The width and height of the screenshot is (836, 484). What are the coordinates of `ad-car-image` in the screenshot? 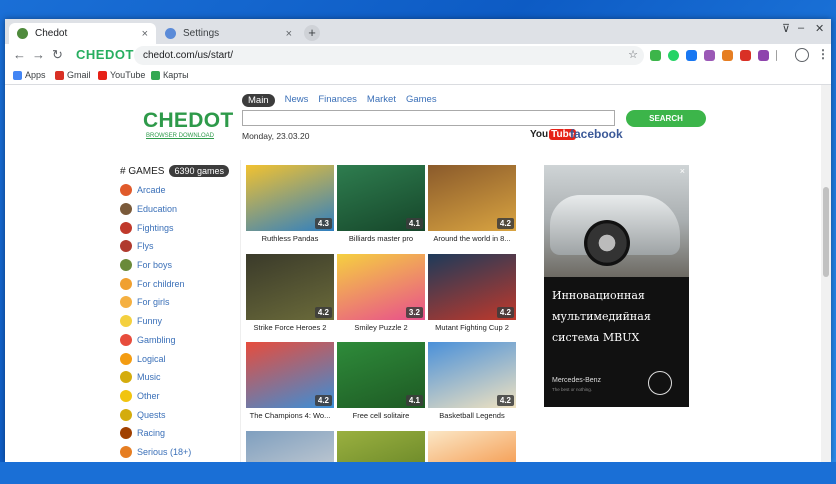 It's located at (616, 221).